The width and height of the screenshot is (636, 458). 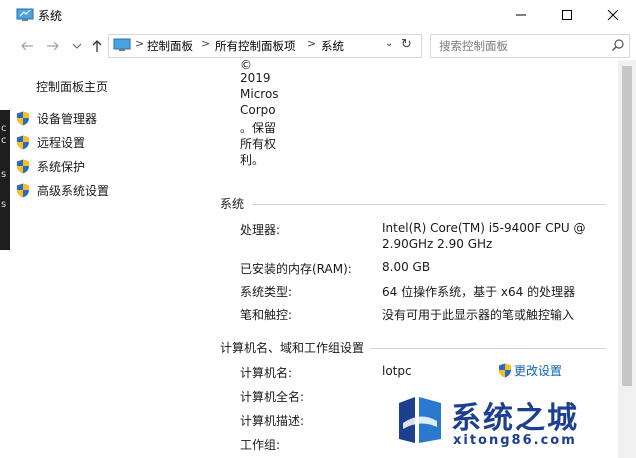 I want to click on navigation-bar: > 控制面板 > 所有控制面板项 > 系统 ⌄ ↻ 搜索控制面板, so click(x=323, y=46).